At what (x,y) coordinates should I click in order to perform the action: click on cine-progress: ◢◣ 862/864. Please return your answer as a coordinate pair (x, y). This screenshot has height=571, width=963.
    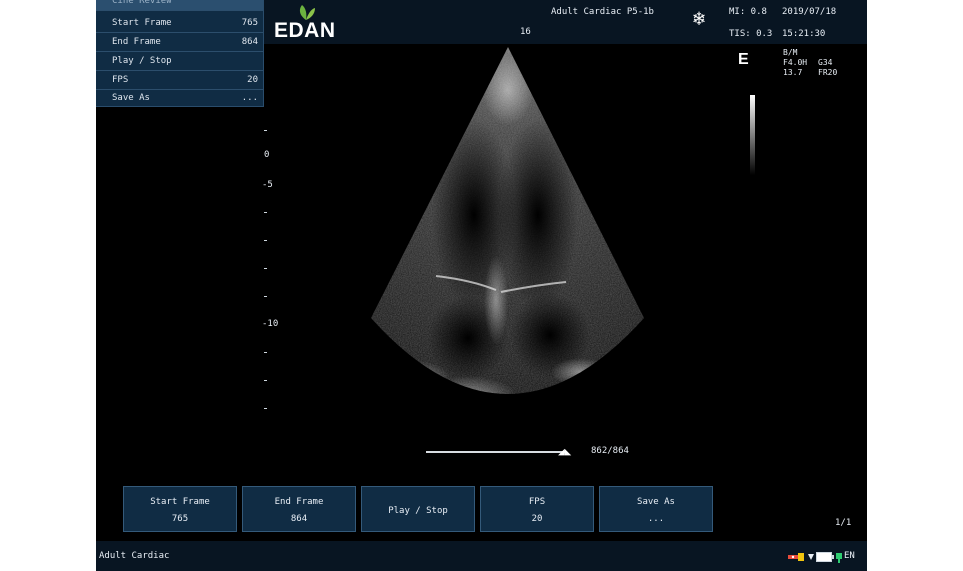
    Looking at the image, I should click on (527, 453).